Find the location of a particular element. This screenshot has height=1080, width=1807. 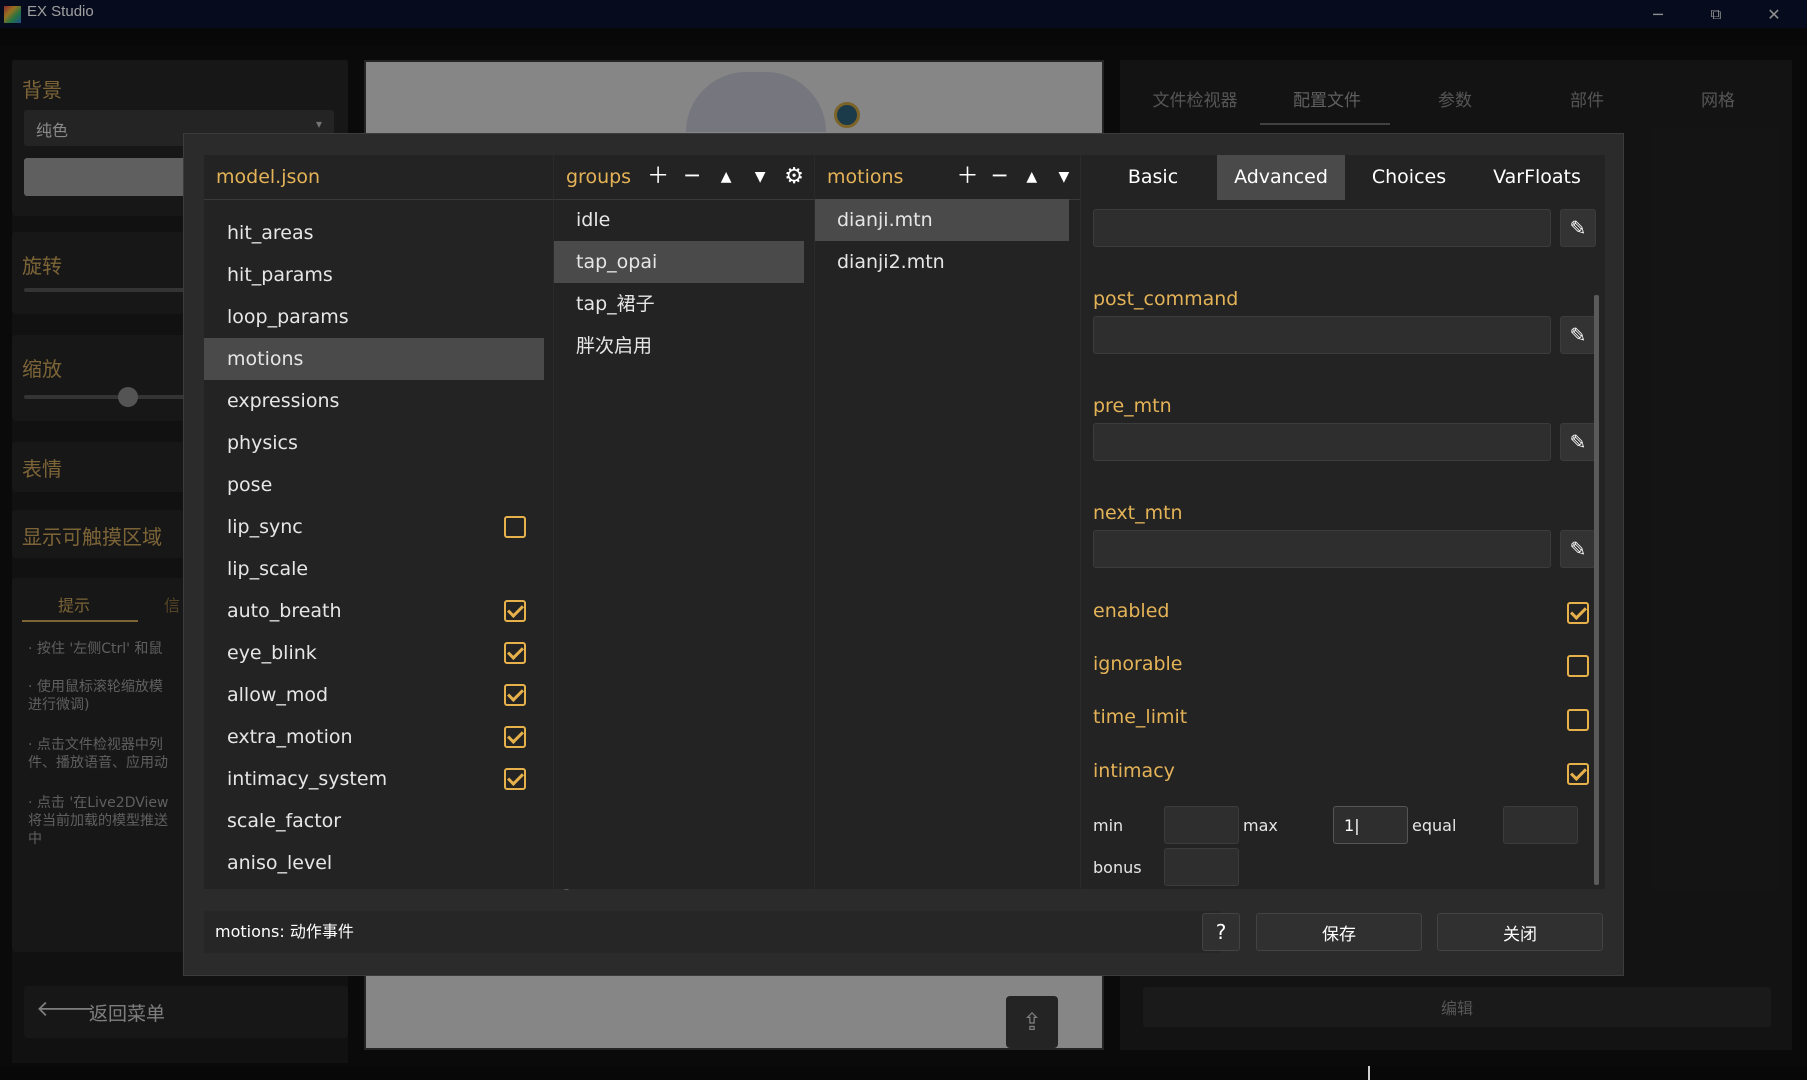

group-item-label: tap_裙子 is located at coordinates (615, 304).